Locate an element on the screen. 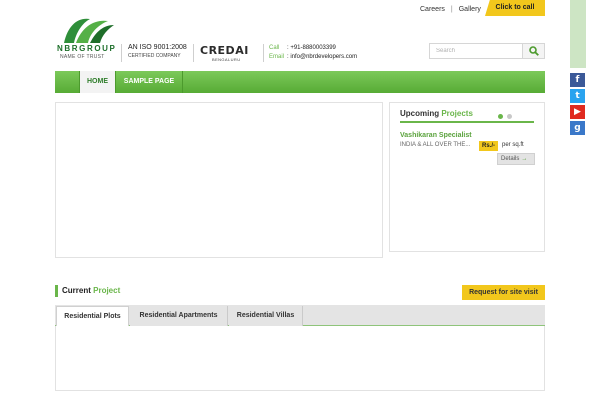 The image size is (600, 400). details-button: Details → is located at coordinates (516, 159).